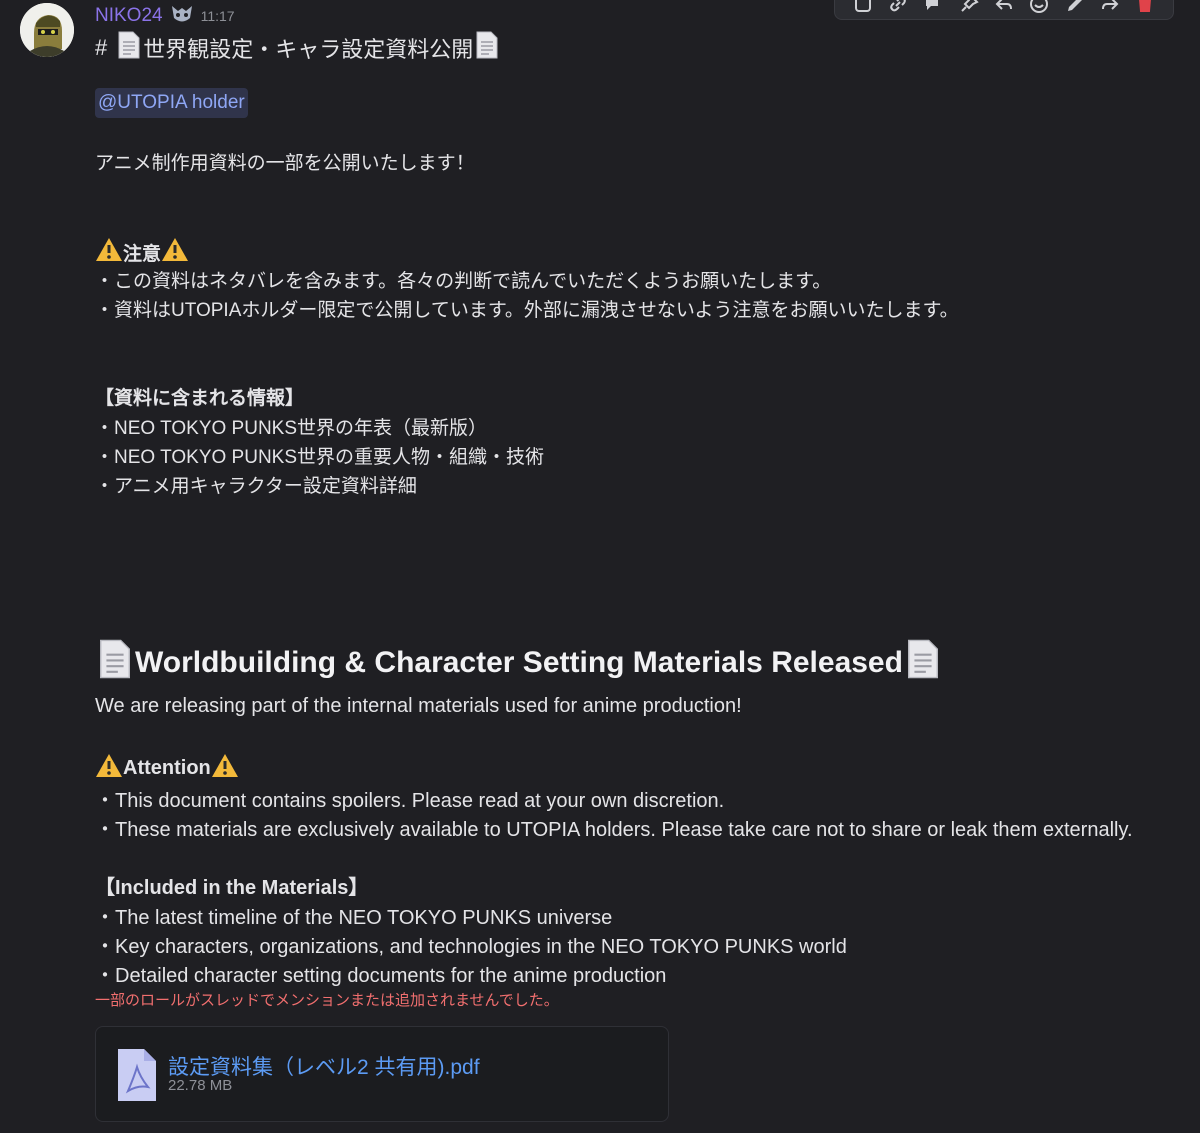 The width and height of the screenshot is (1200, 1133). I want to click on link-icon, so click(898, 7).